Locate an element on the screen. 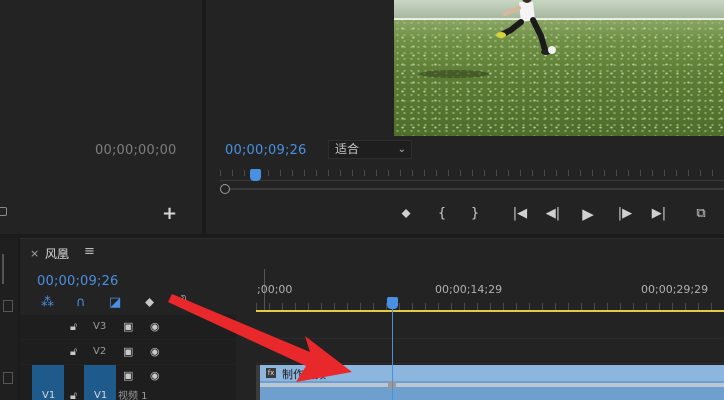 This screenshot has height=400, width=724. grass-texture is located at coordinates (559, 78).